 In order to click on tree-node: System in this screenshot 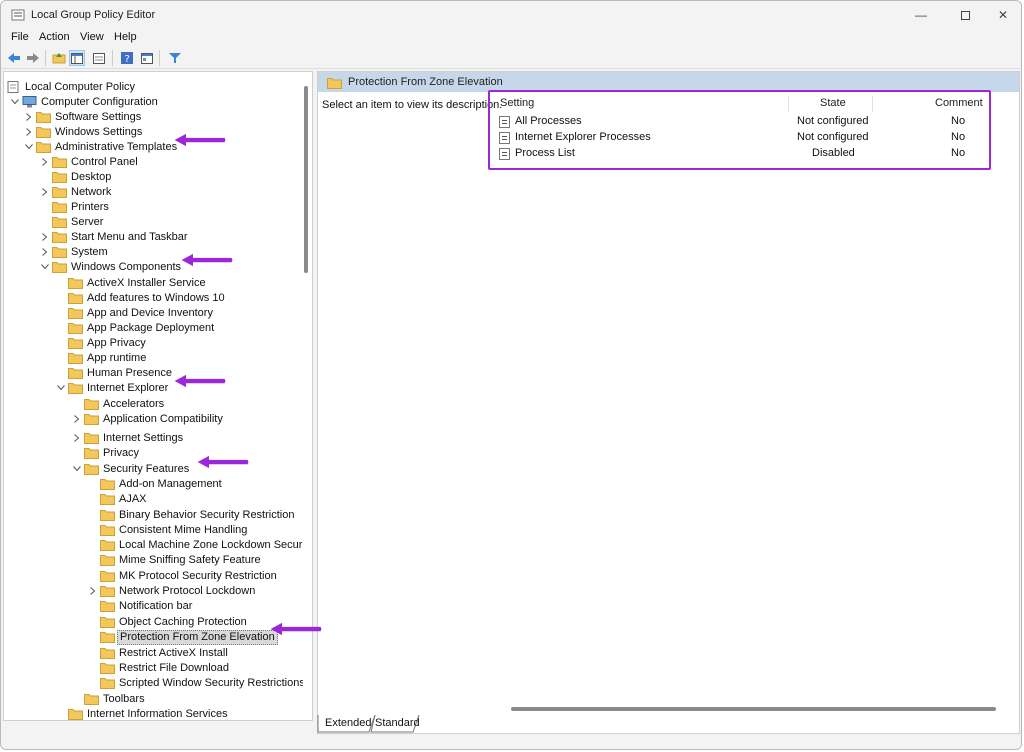, I will do `click(151, 252)`.